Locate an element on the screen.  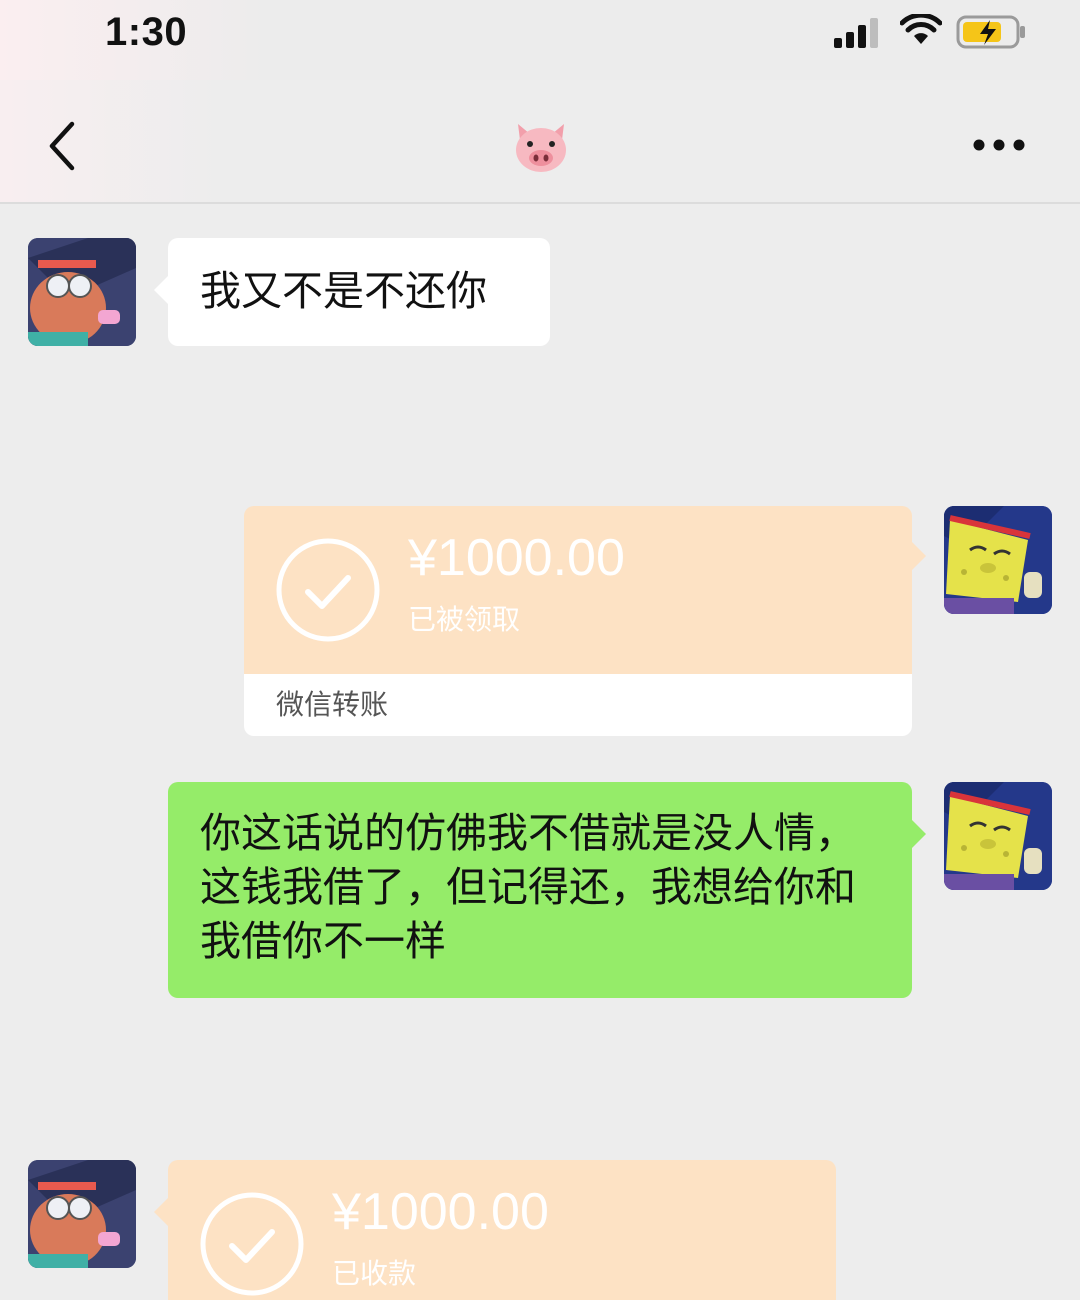
battery-charging-icon is located at coordinates (990, 32).